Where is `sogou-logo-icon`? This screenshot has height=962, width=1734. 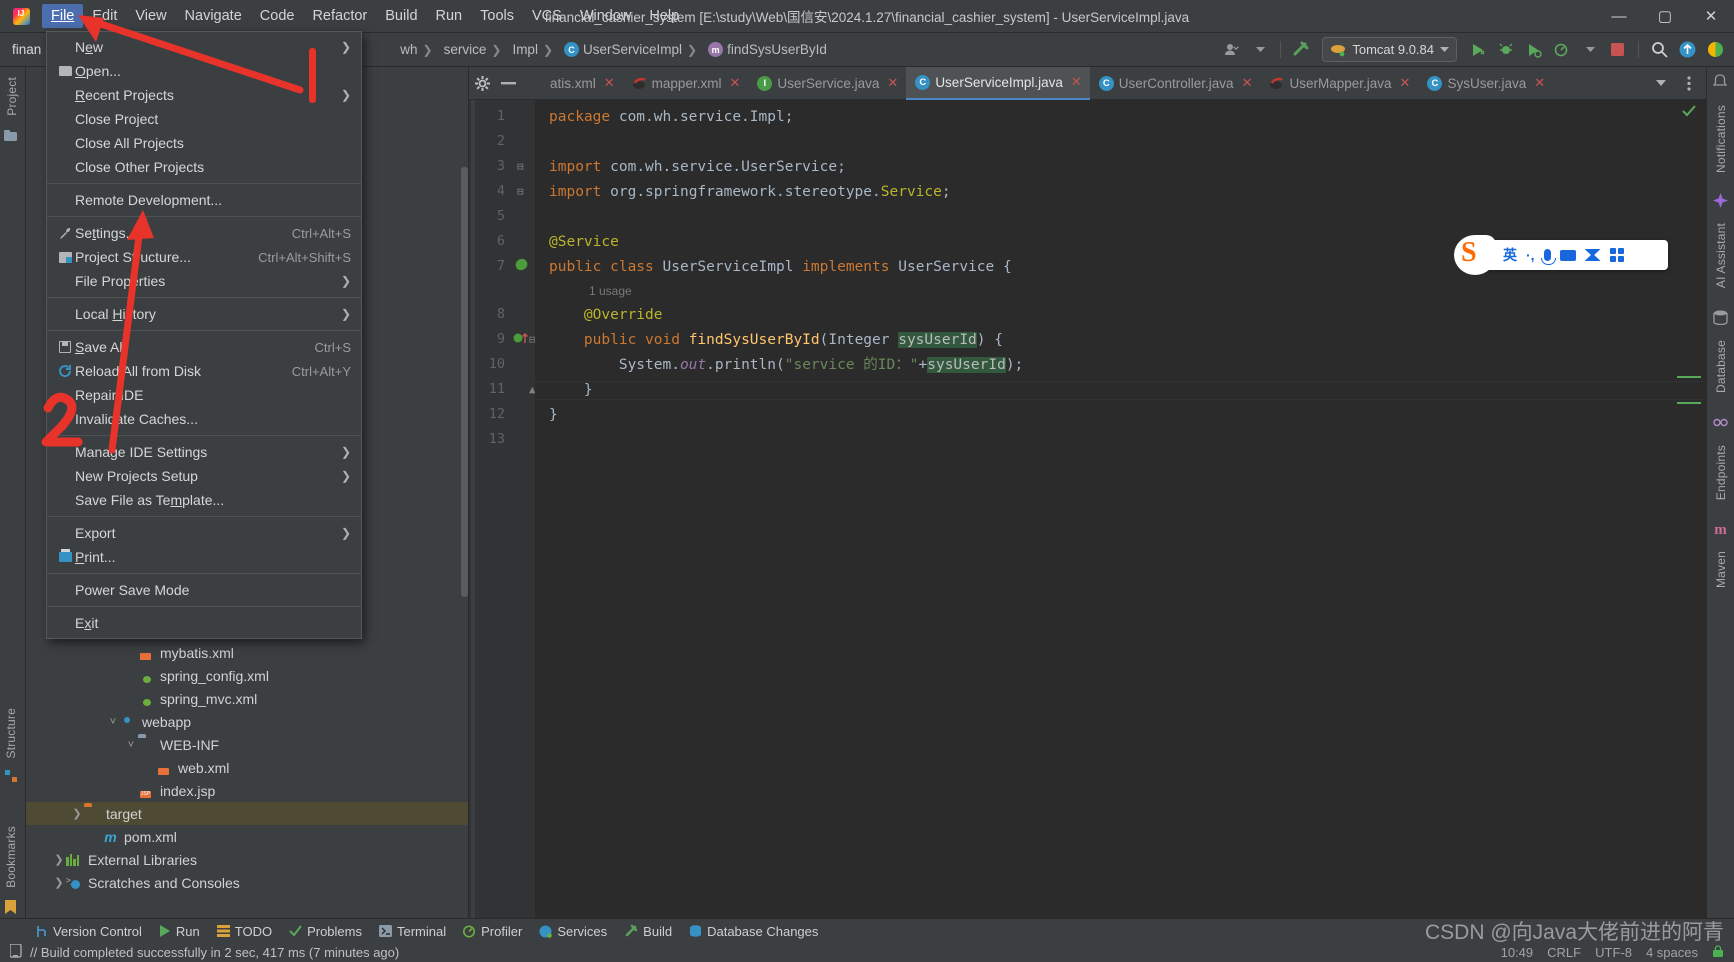
sogou-logo-icon is located at coordinates (1475, 255).